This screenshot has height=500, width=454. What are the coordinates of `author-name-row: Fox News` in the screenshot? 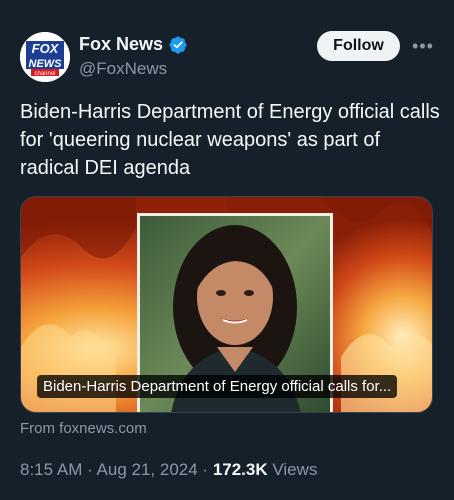 It's located at (133, 44).